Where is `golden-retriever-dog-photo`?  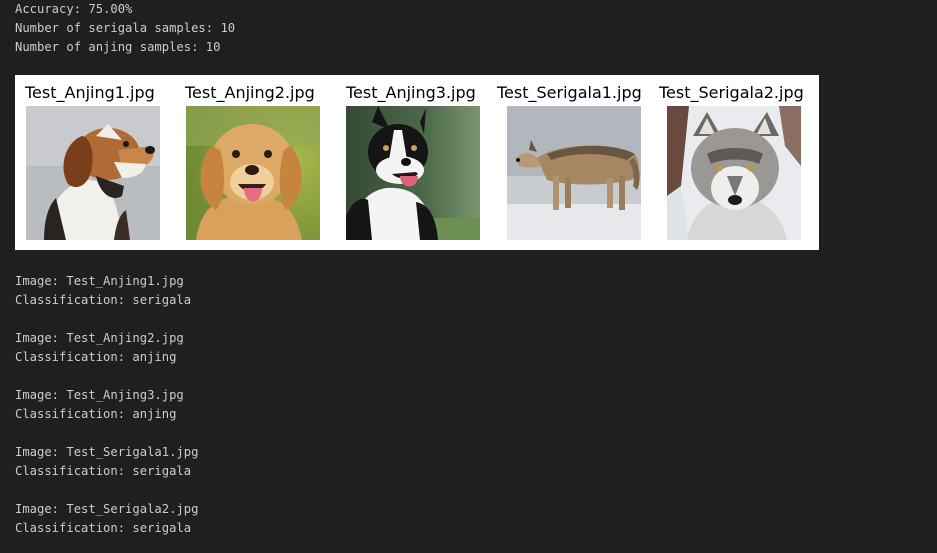
golden-retriever-dog-photo is located at coordinates (253, 173).